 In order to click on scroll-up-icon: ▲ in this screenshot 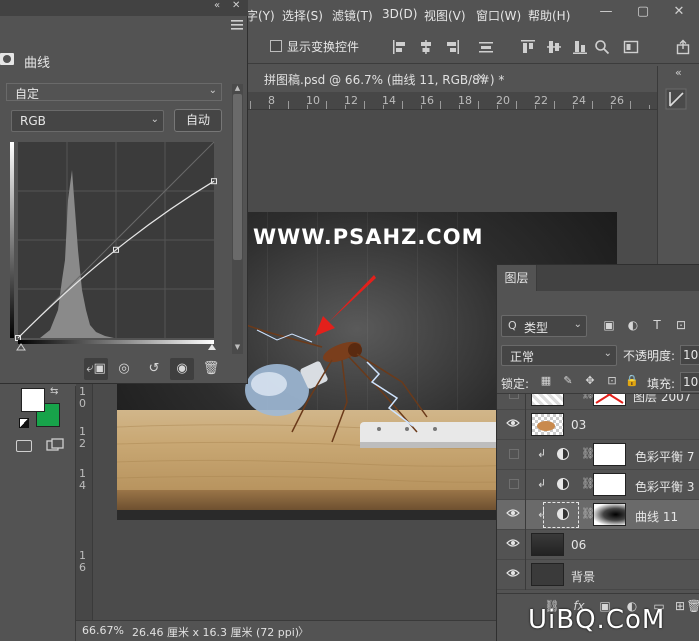, I will do `click(237, 88)`.